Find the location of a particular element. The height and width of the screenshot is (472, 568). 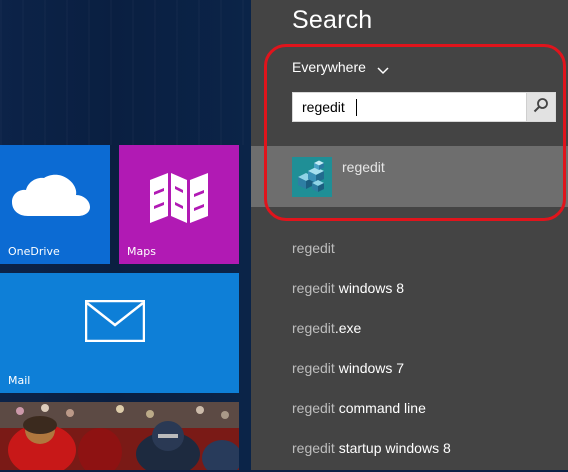

search-suggestion: regedit.exe is located at coordinates (371, 332).